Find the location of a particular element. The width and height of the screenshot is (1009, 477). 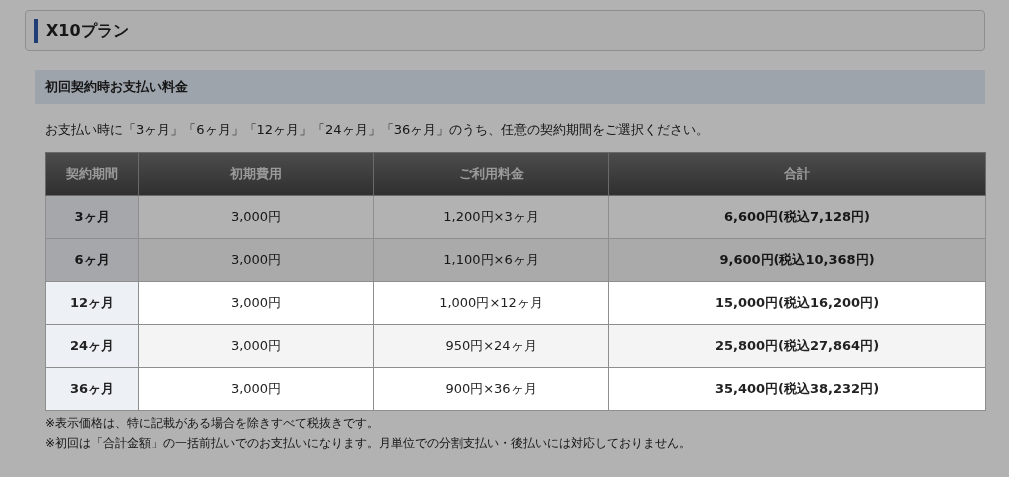

table-cell: 1,100円×6ヶ月 is located at coordinates (491, 260).